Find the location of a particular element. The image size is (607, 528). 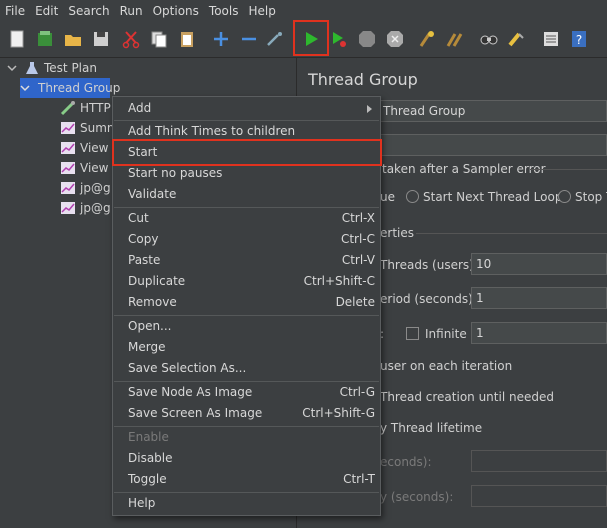

stop-icon is located at coordinates (367, 39).